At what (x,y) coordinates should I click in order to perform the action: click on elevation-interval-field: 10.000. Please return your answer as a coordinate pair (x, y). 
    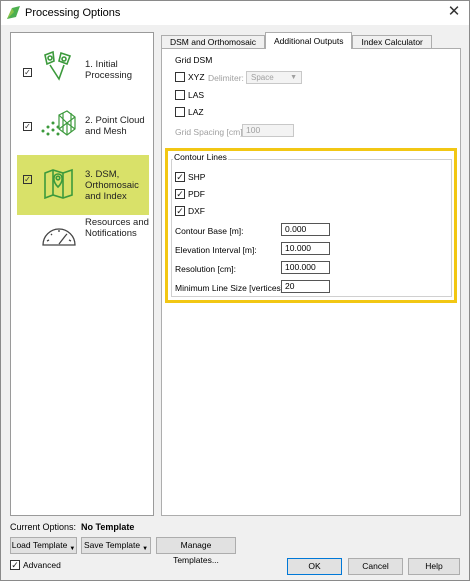
    Looking at the image, I should click on (305, 248).